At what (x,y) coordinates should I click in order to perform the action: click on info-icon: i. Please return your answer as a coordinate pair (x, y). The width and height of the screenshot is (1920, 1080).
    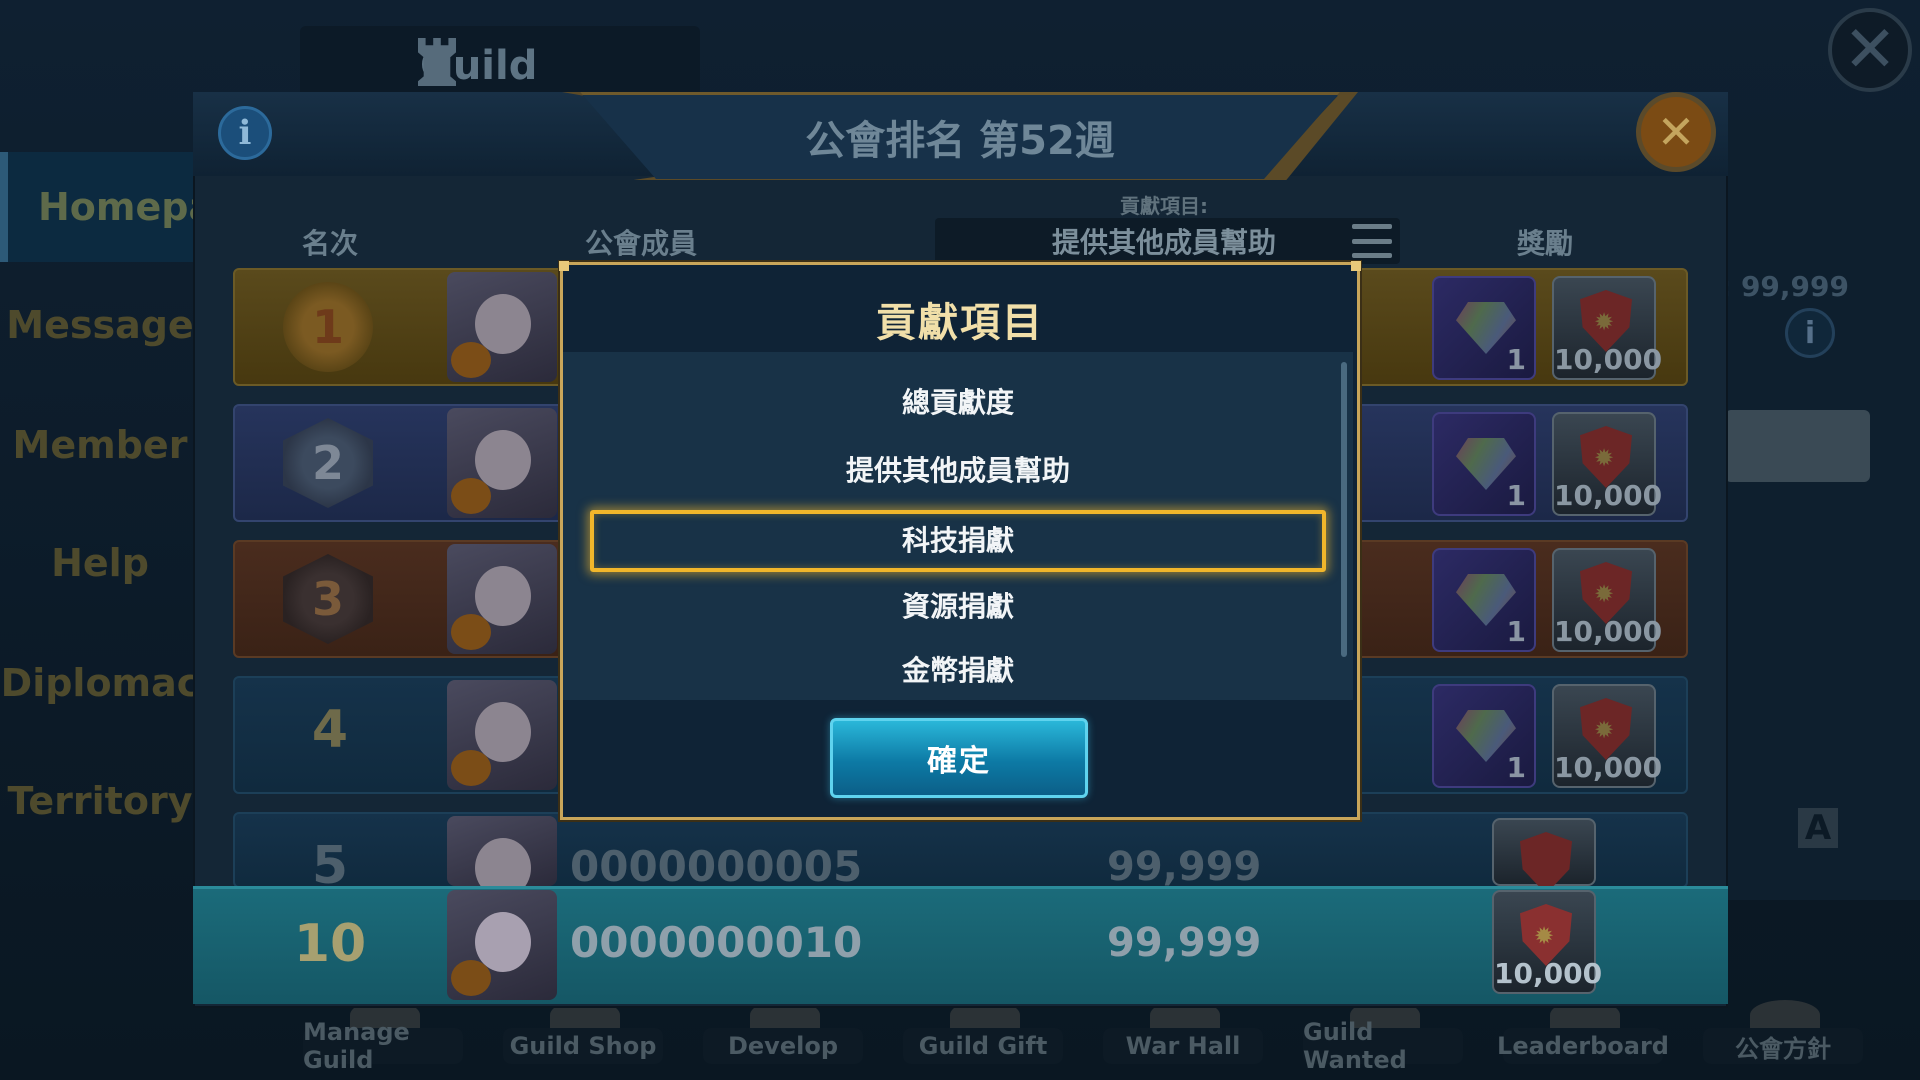
    Looking at the image, I should click on (1810, 333).